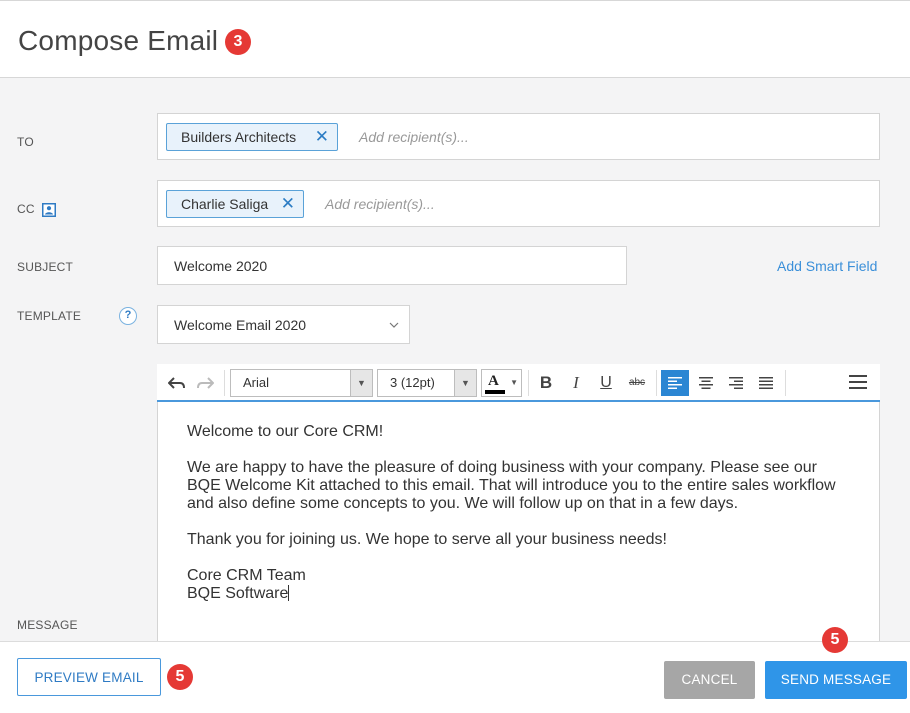 The image size is (910, 713). What do you see at coordinates (118, 40) in the screenshot?
I see `page-title: Compose Email` at bounding box center [118, 40].